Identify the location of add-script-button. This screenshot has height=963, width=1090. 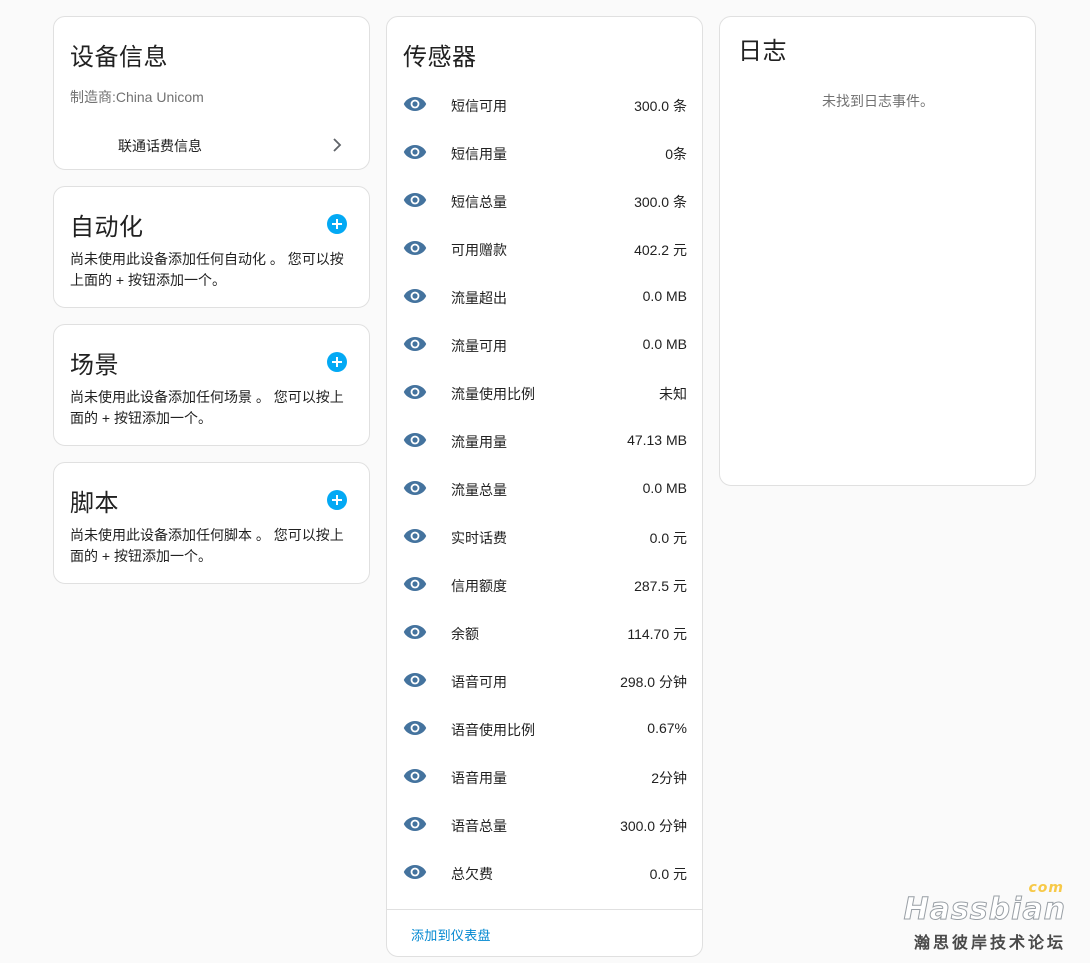
(337, 500).